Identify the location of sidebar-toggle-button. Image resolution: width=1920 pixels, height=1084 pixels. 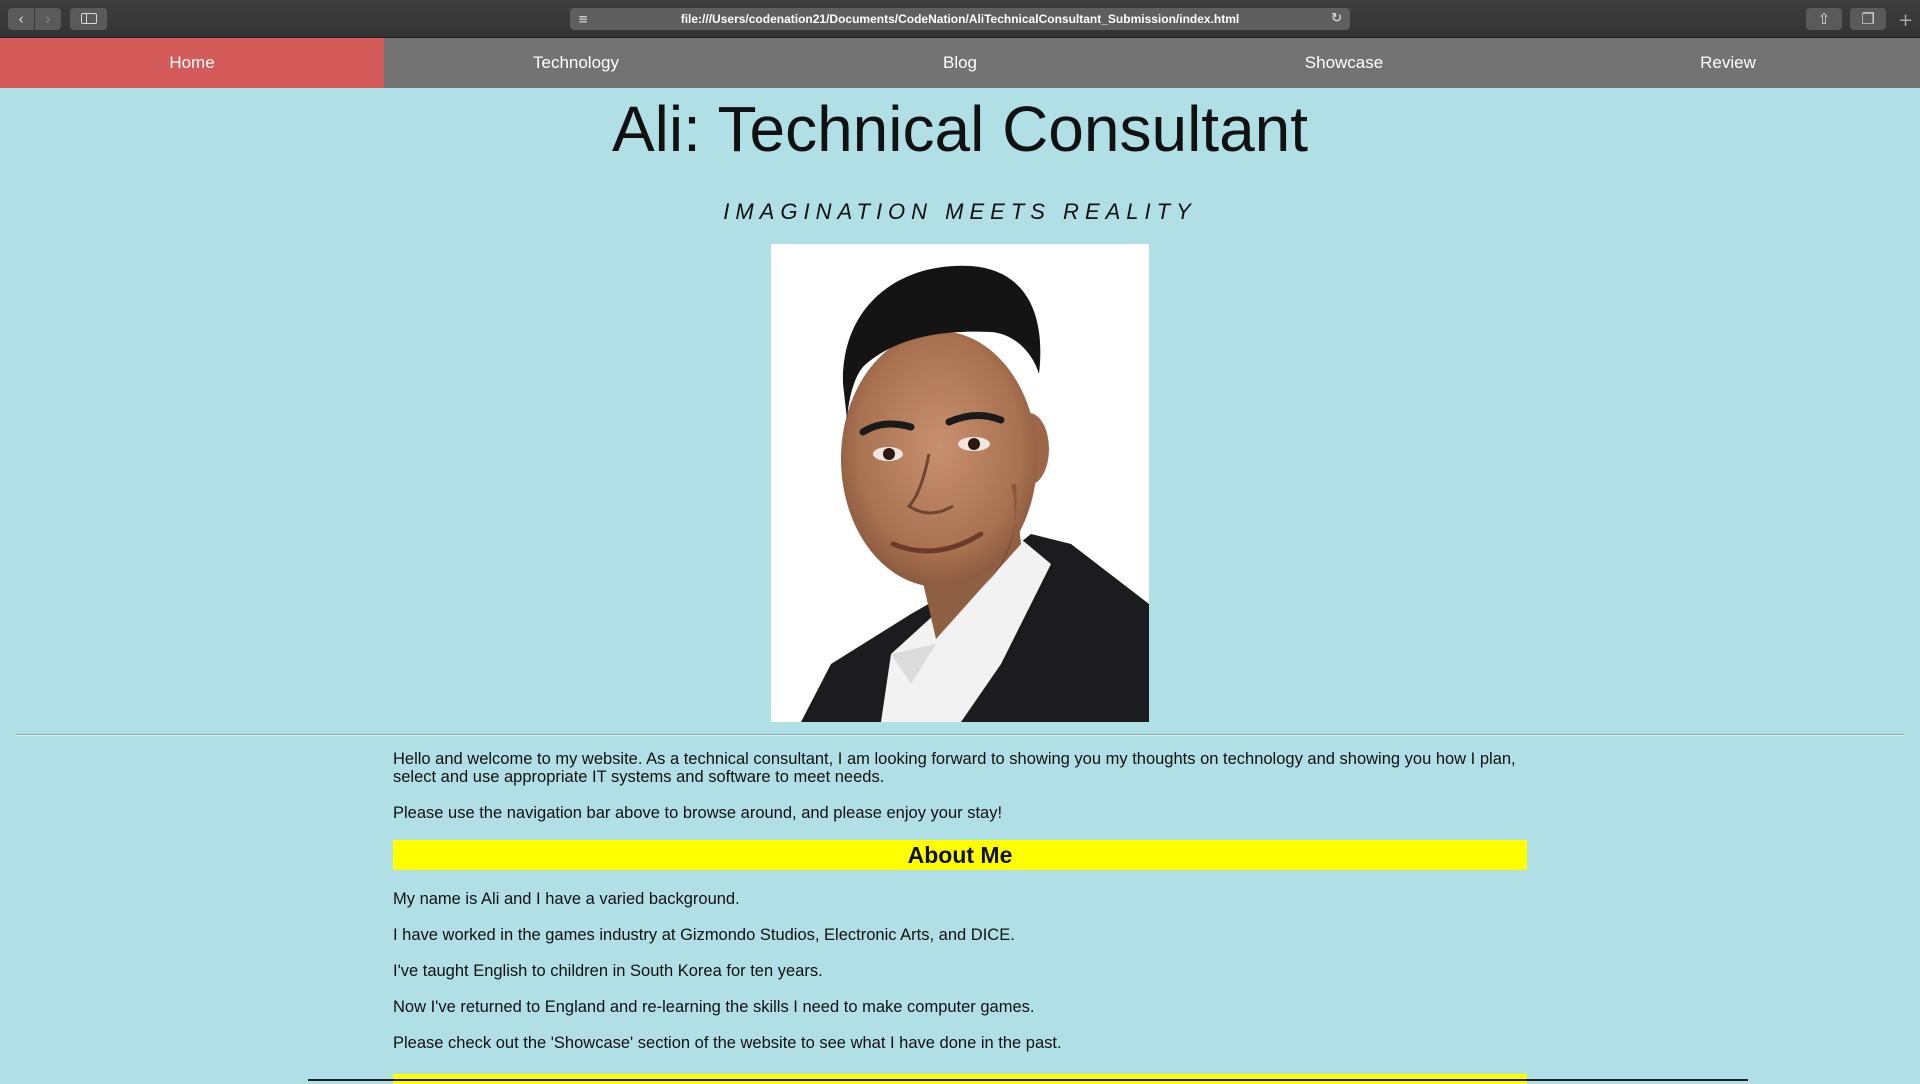
(88, 19).